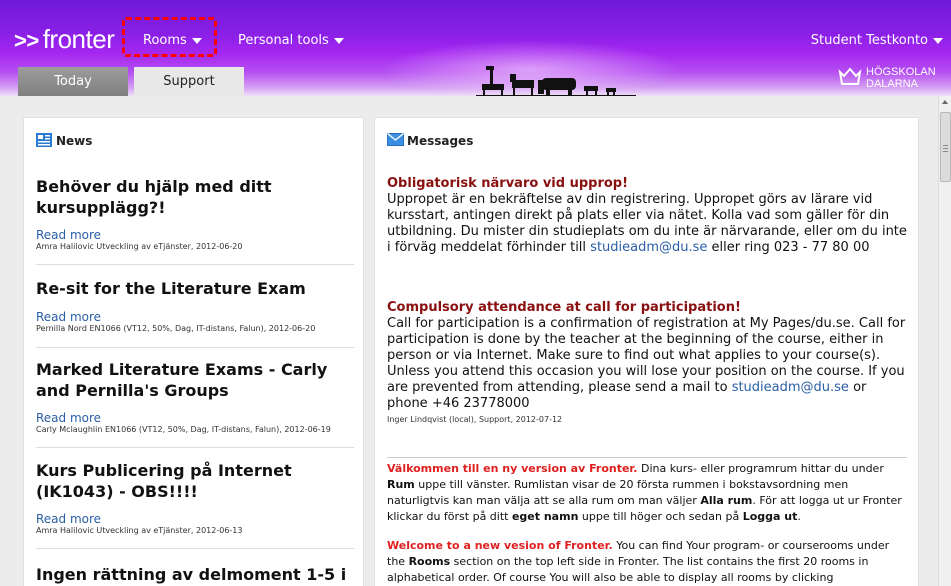 This screenshot has height=586, width=951. Describe the element at coordinates (799, 516) in the screenshot. I see `message-text: .` at that location.